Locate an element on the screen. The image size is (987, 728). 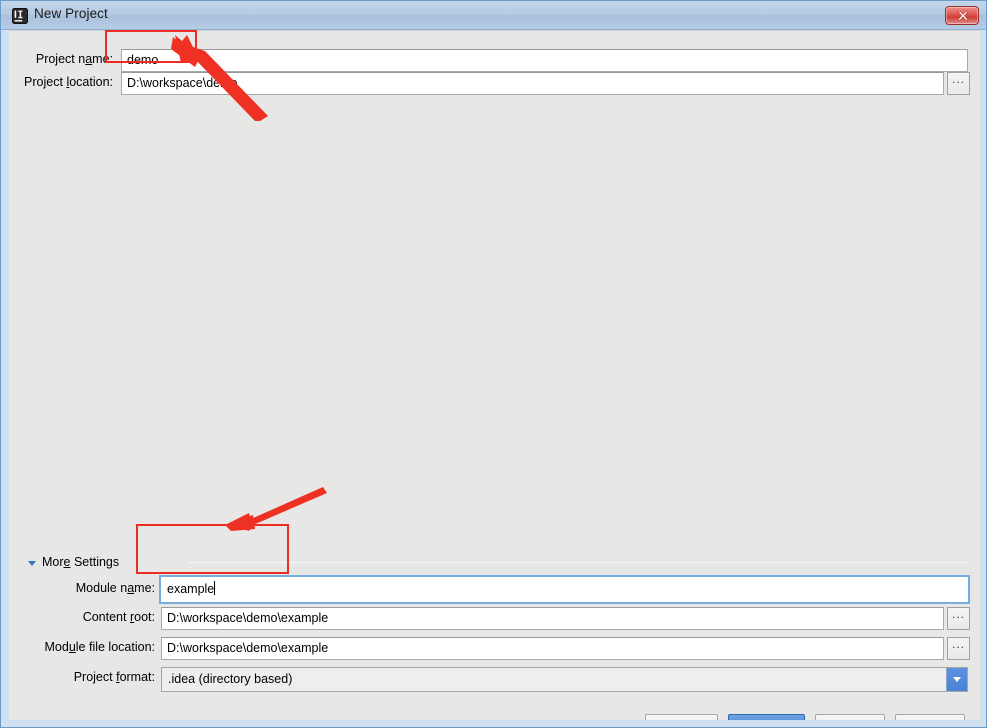
intellij-idea-icon is located at coordinates (20, 16).